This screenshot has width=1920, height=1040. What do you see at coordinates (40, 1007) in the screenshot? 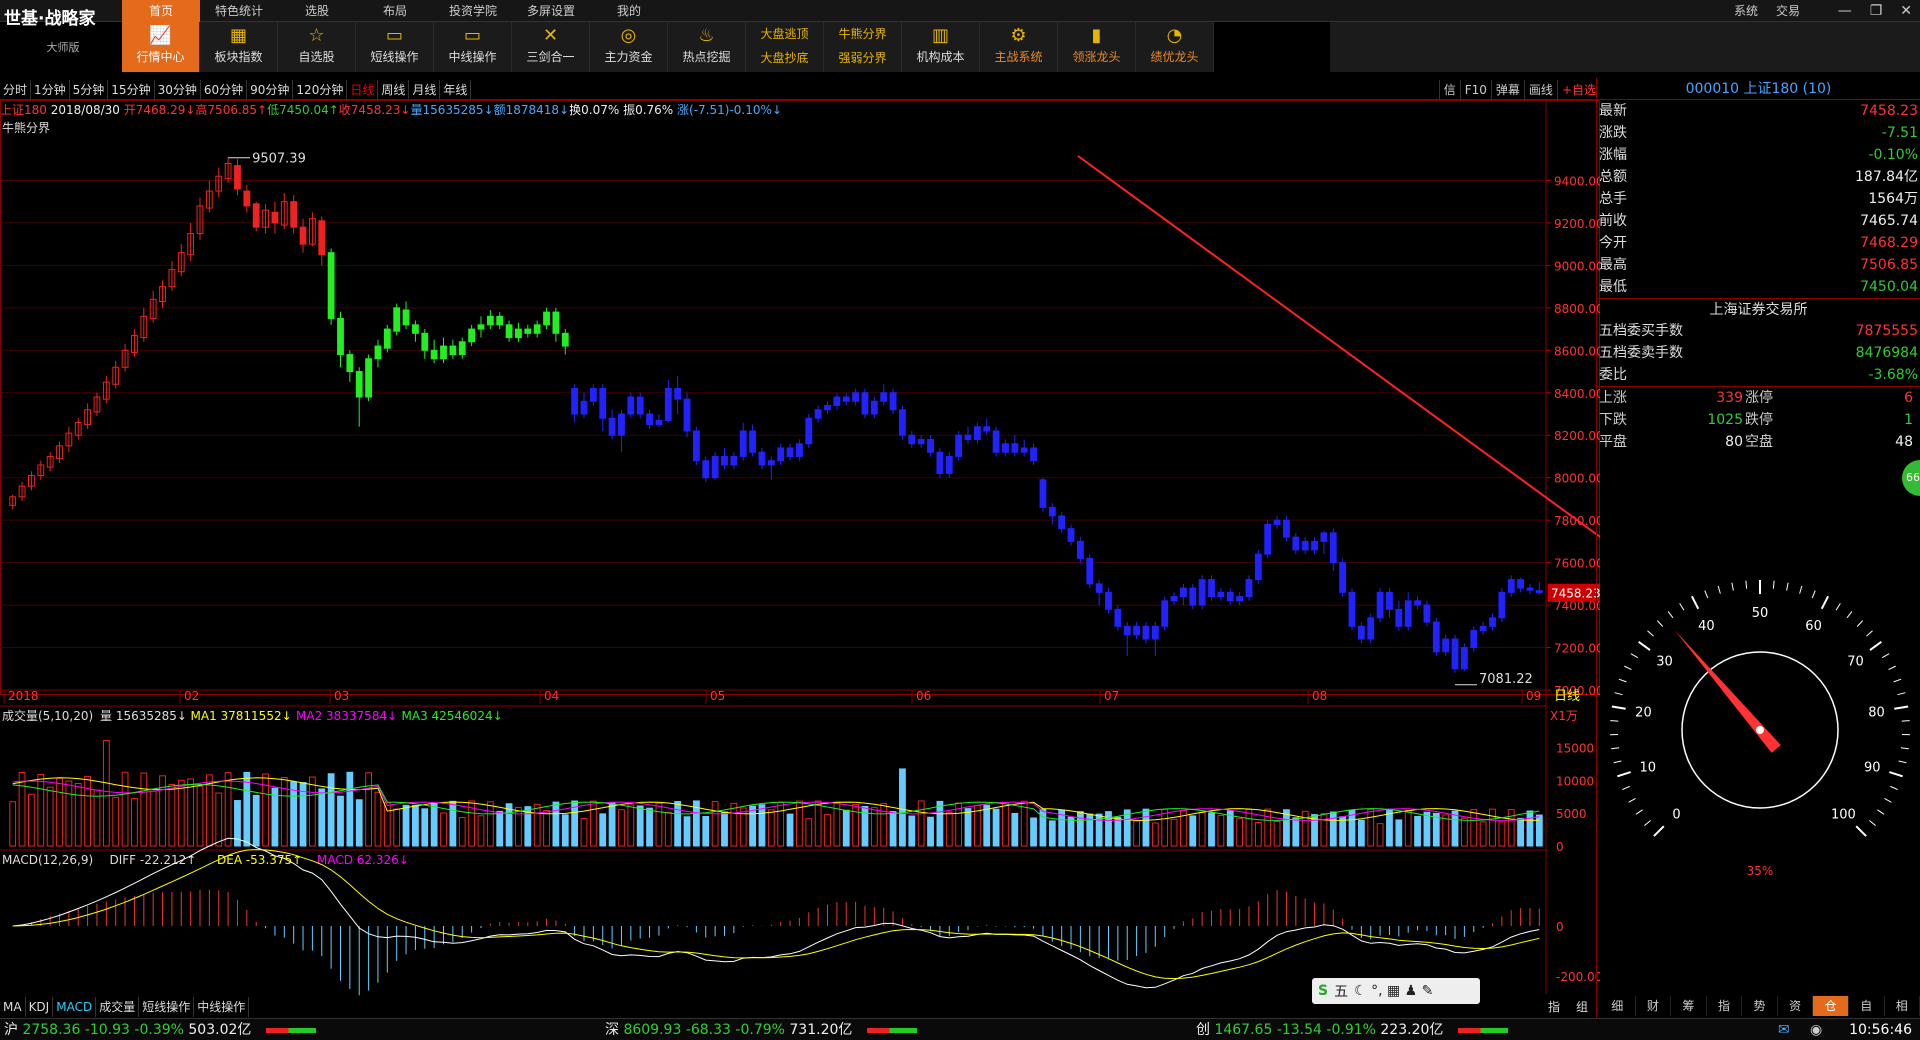
I see `indicator-tab: KDJ` at bounding box center [40, 1007].